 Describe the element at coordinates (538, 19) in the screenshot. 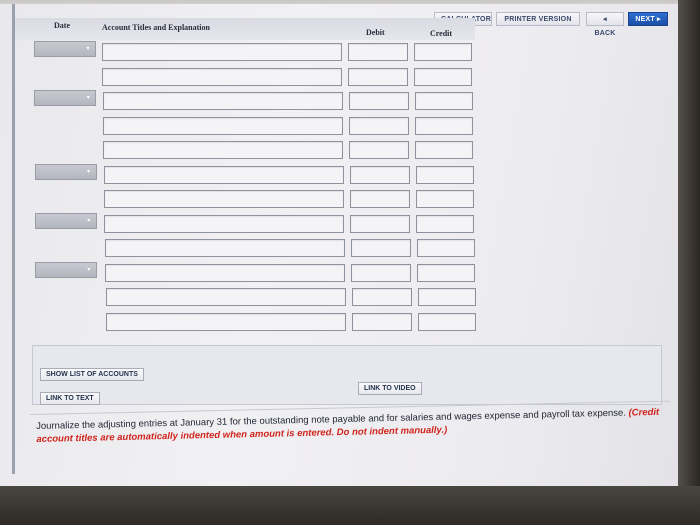

I see `printer-version-button: PRINTER VERSION` at that location.